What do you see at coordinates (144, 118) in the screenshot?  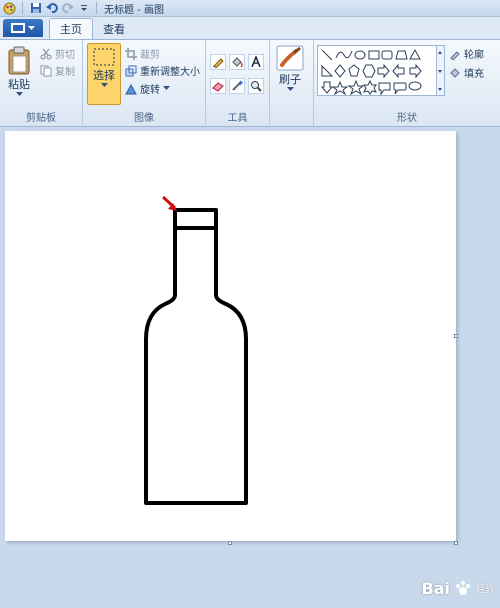 I see `image-group-label: 图像` at bounding box center [144, 118].